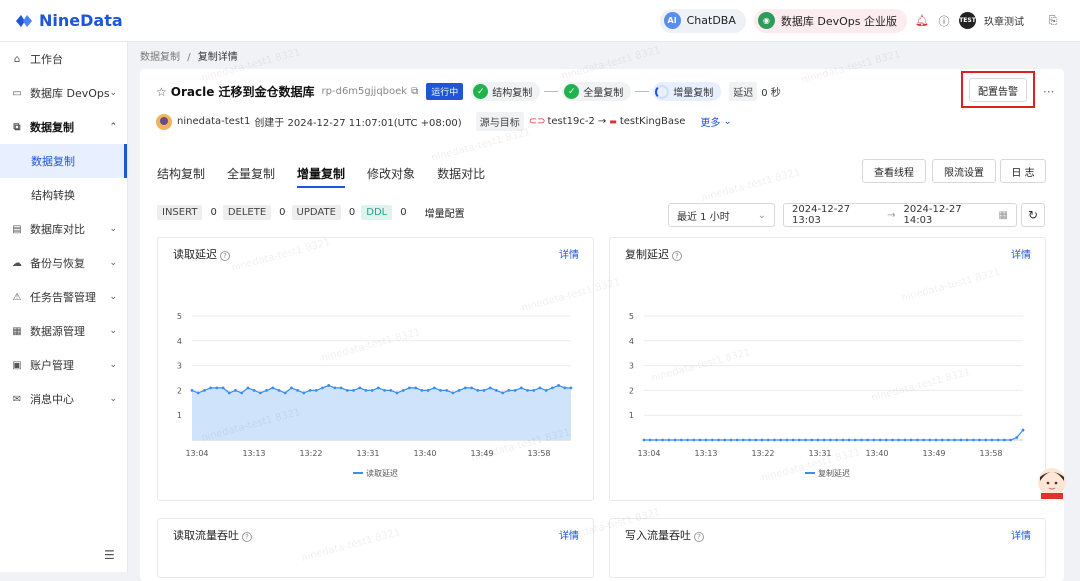 This screenshot has width=1080, height=581. Describe the element at coordinates (63, 229) in the screenshot. I see `sidebar-item-compare: ▤ 数据库对比 ⌄` at that location.